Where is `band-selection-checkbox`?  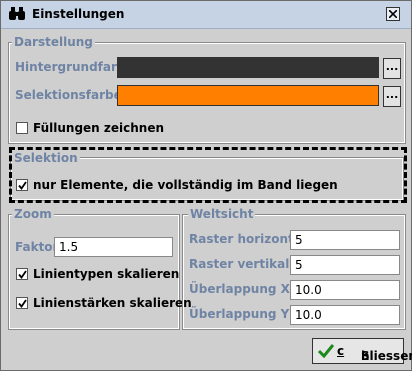 band-selection-checkbox is located at coordinates (22, 185).